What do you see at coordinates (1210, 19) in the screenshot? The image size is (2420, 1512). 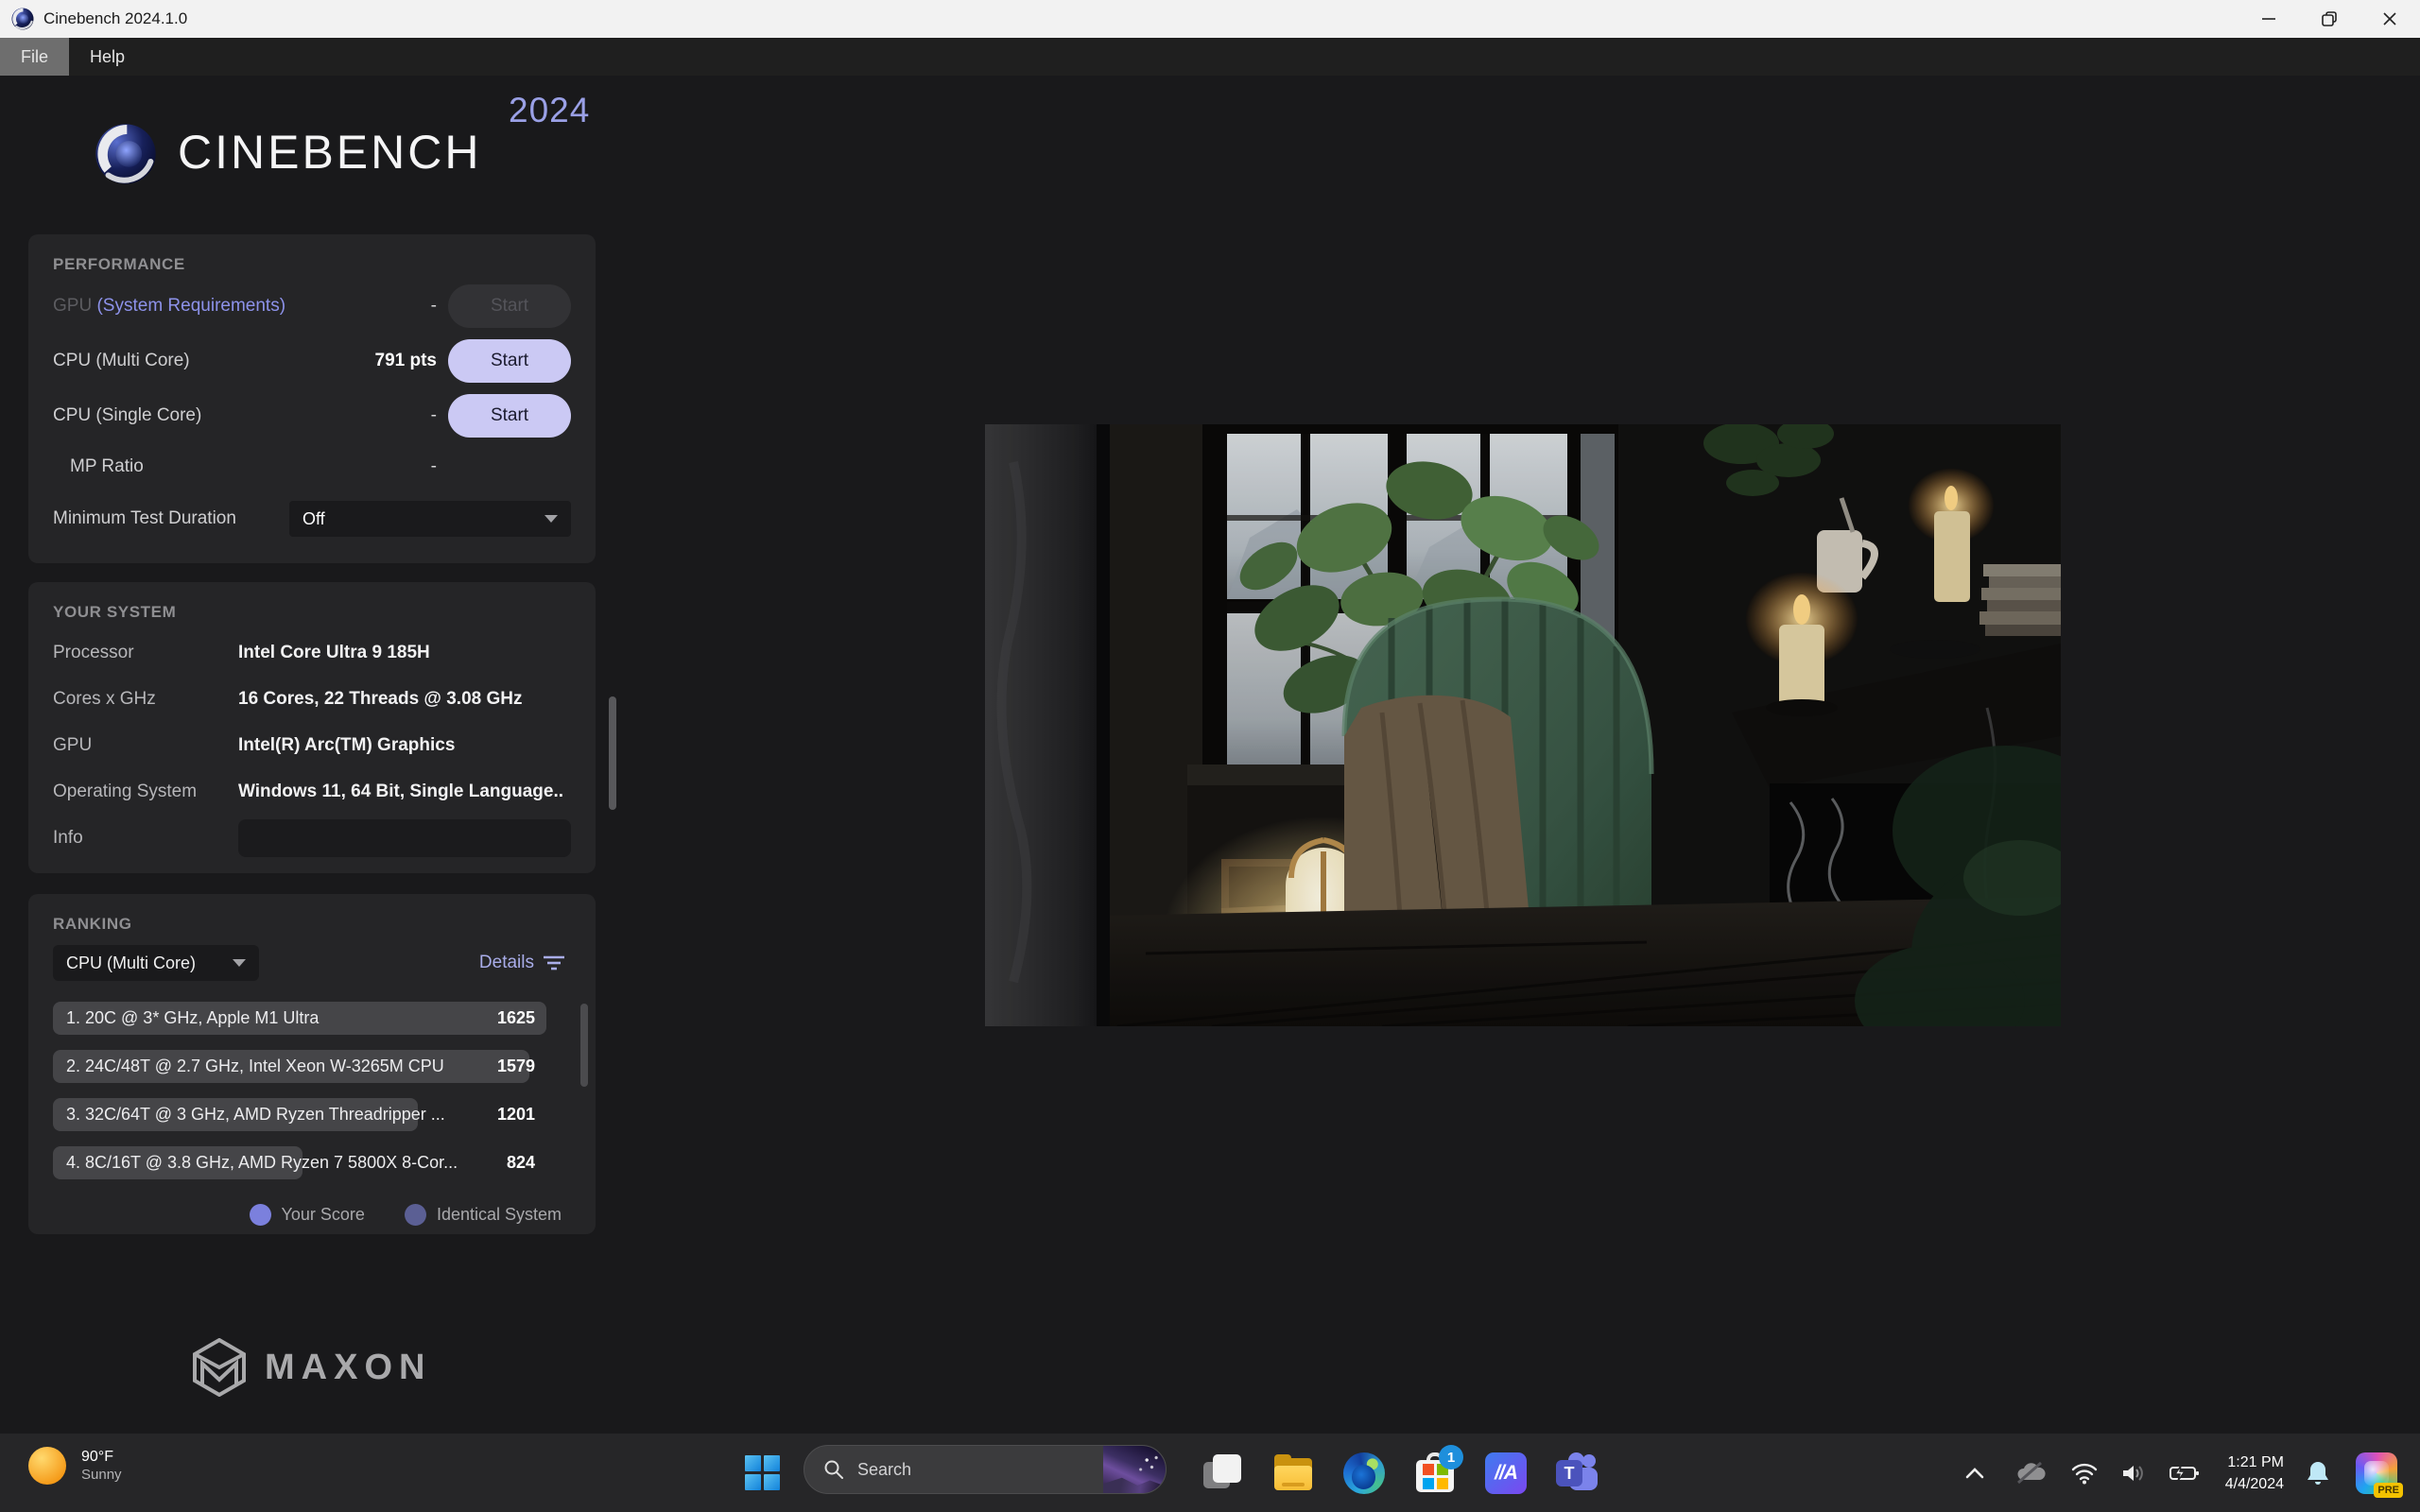 I see `titlebar: Cinebench 2024.1.0` at bounding box center [1210, 19].